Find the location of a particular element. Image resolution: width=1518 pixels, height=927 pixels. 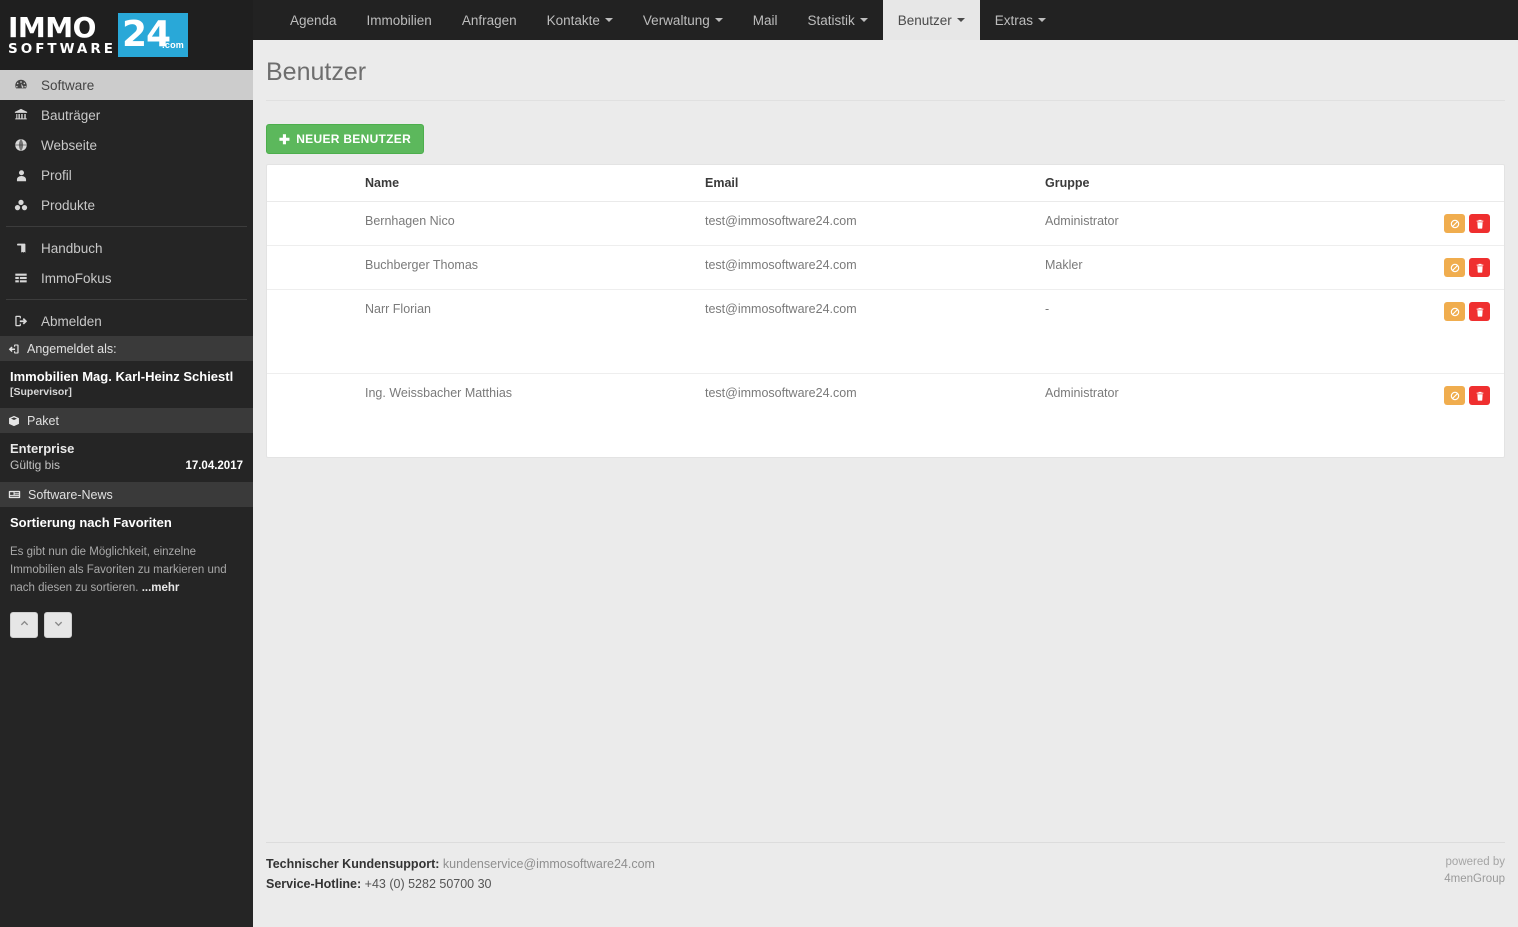

chevron-up-icon is located at coordinates (24, 625).